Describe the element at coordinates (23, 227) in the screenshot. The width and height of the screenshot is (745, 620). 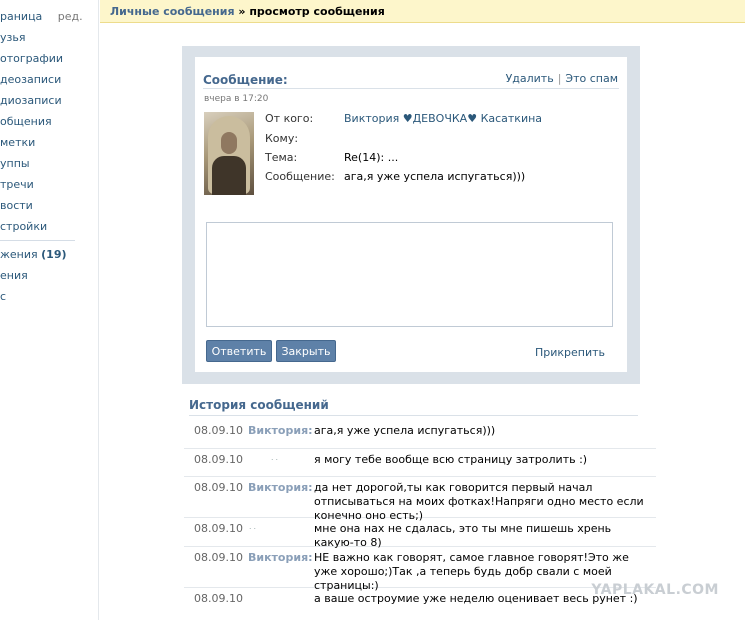
I see `sidebar-item-settings: стройки` at that location.